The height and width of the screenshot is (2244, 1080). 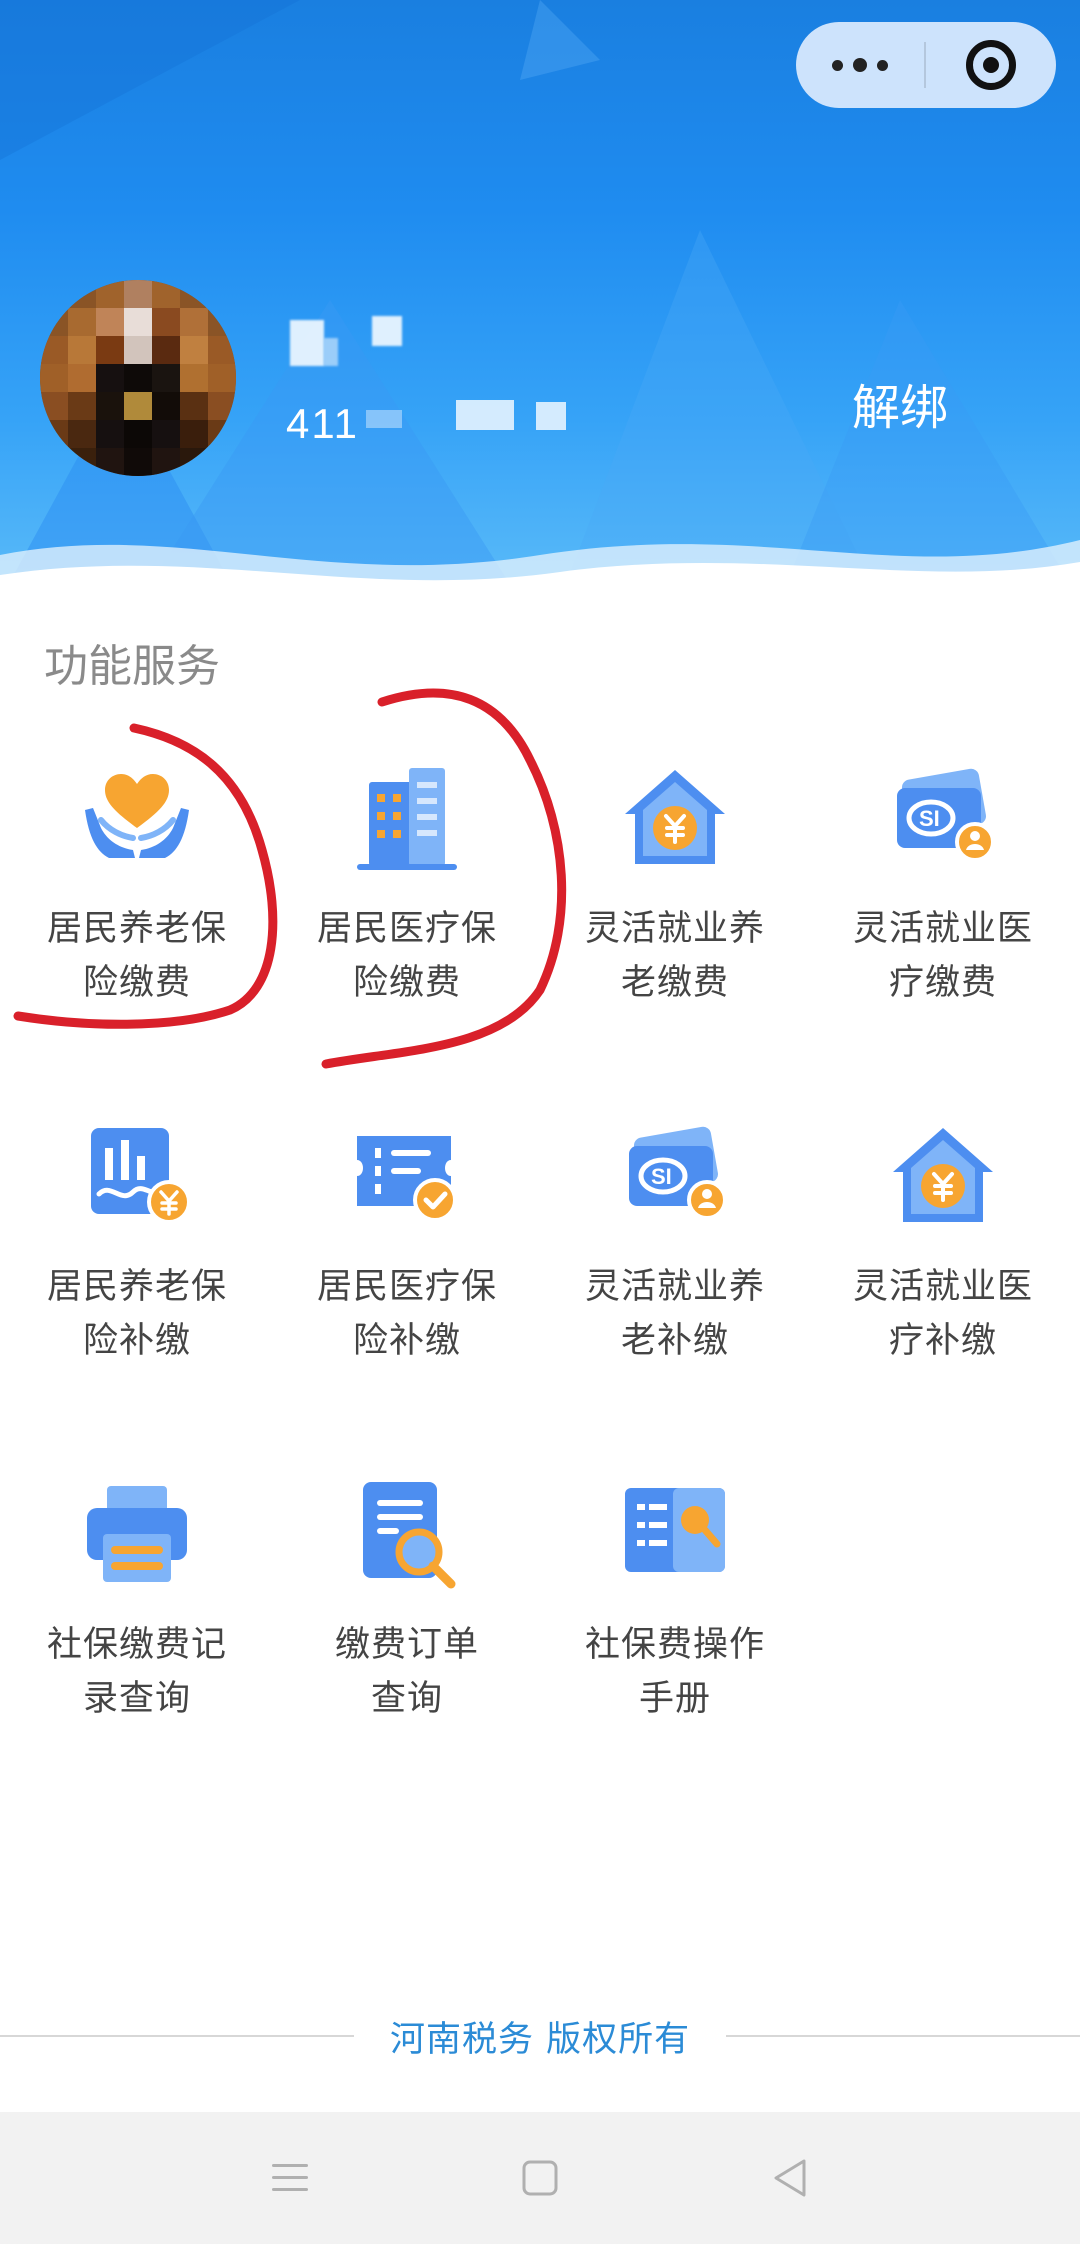 I want to click on service-label-line2: 查询, so click(x=406, y=1699).